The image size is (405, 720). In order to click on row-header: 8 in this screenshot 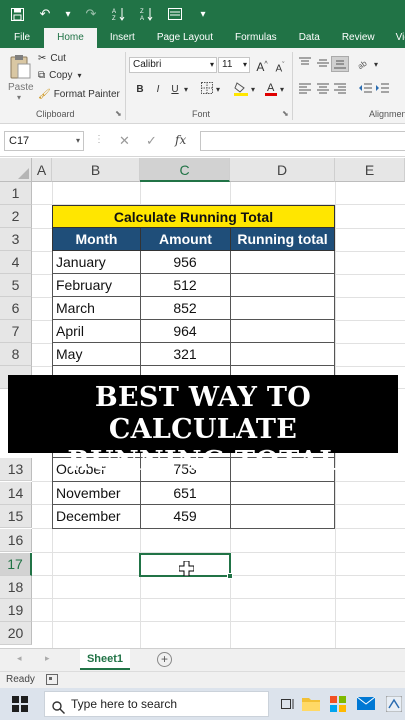, I will do `click(16, 354)`.